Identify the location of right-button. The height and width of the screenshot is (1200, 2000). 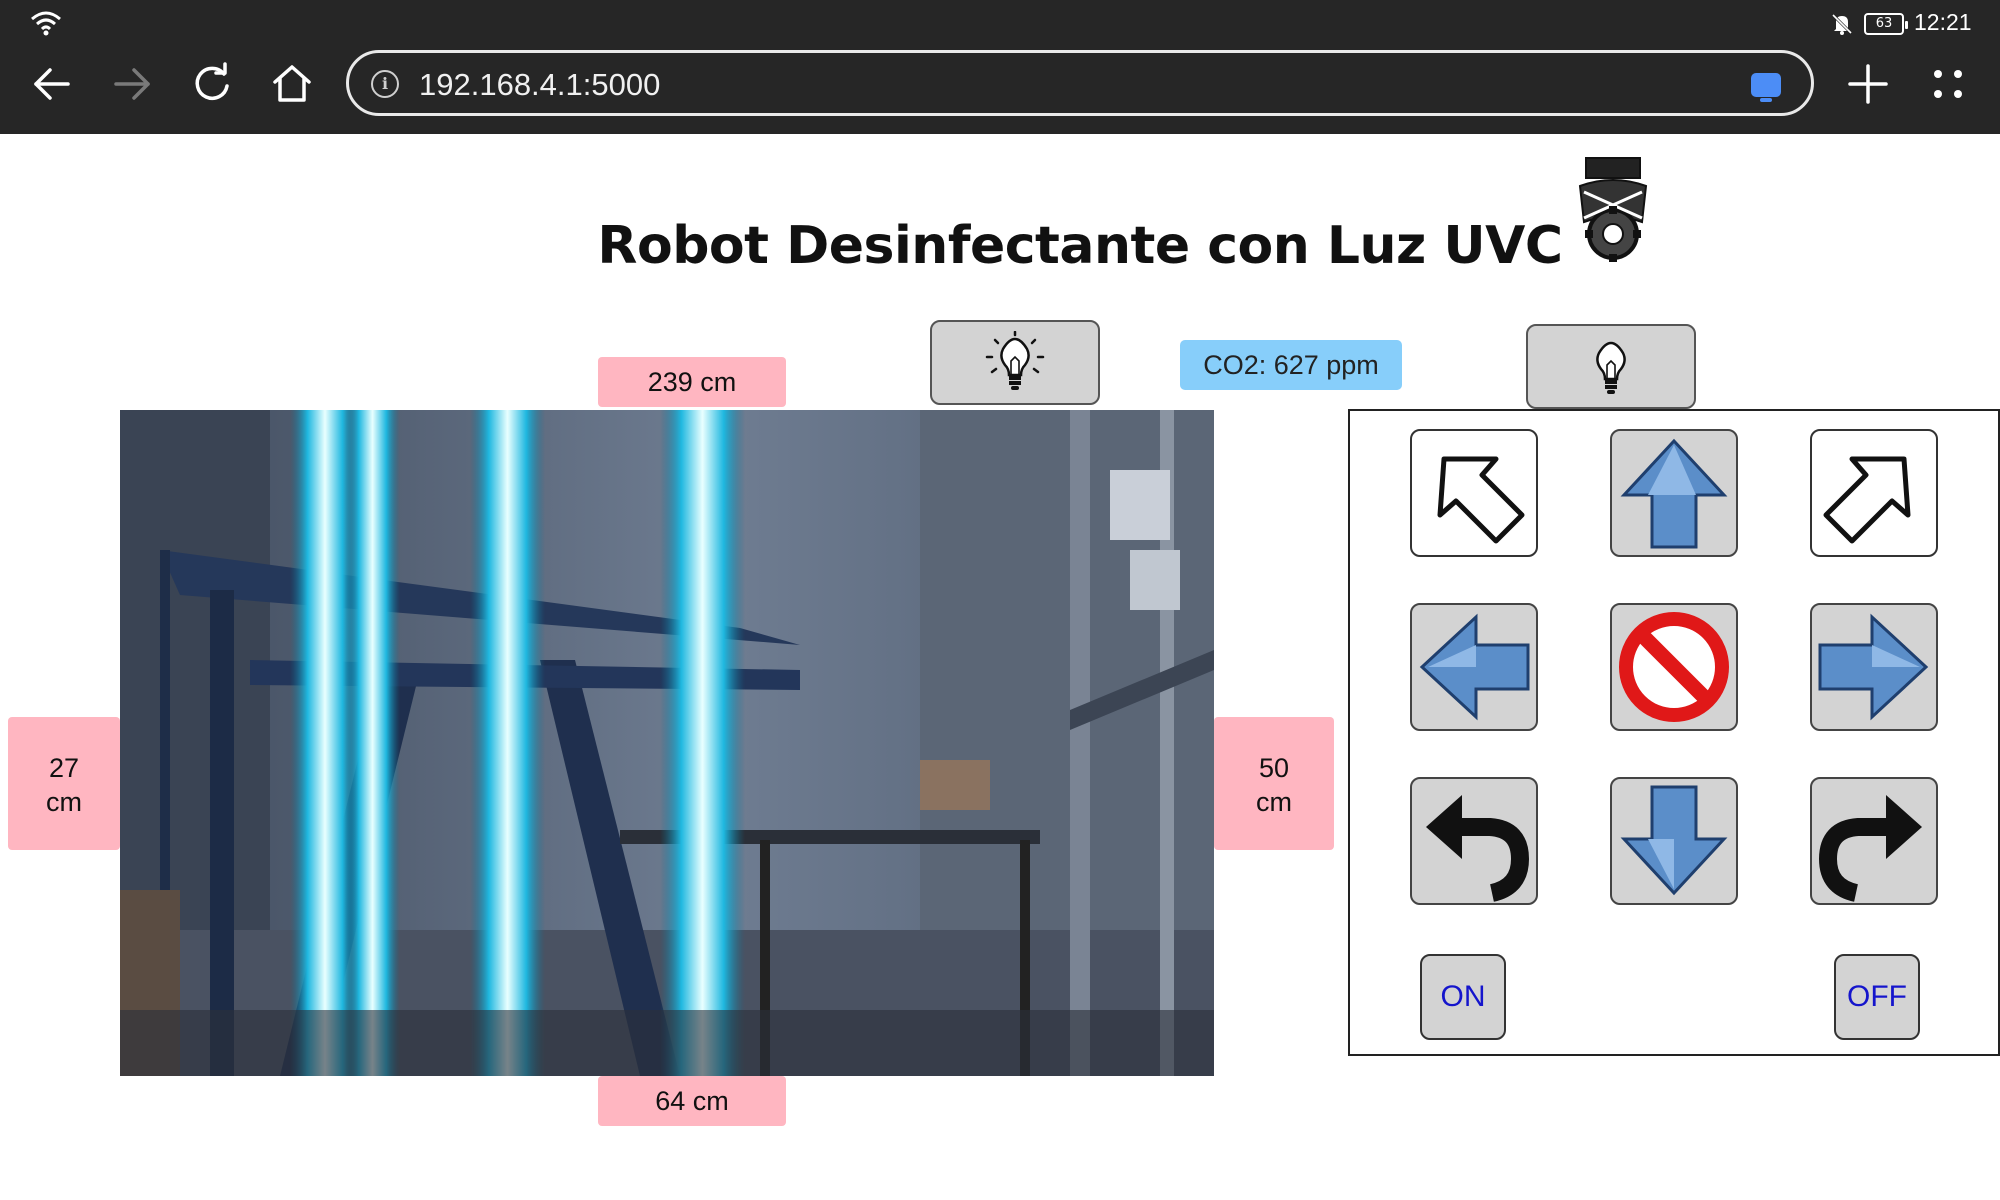
(1874, 667).